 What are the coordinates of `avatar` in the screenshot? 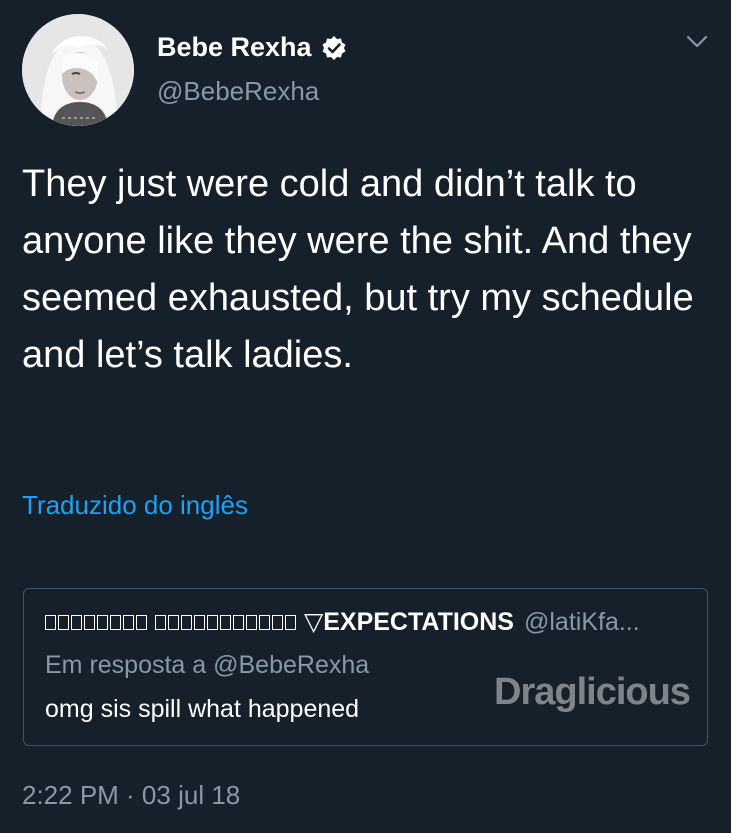 It's located at (78, 70).